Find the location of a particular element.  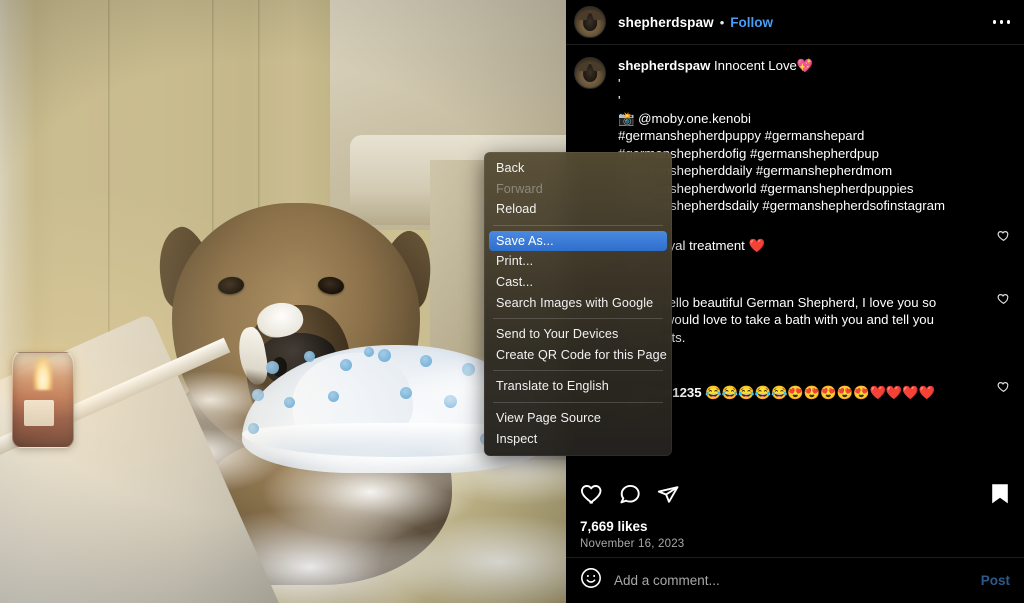

comment-bubble-icon is located at coordinates (630, 496).